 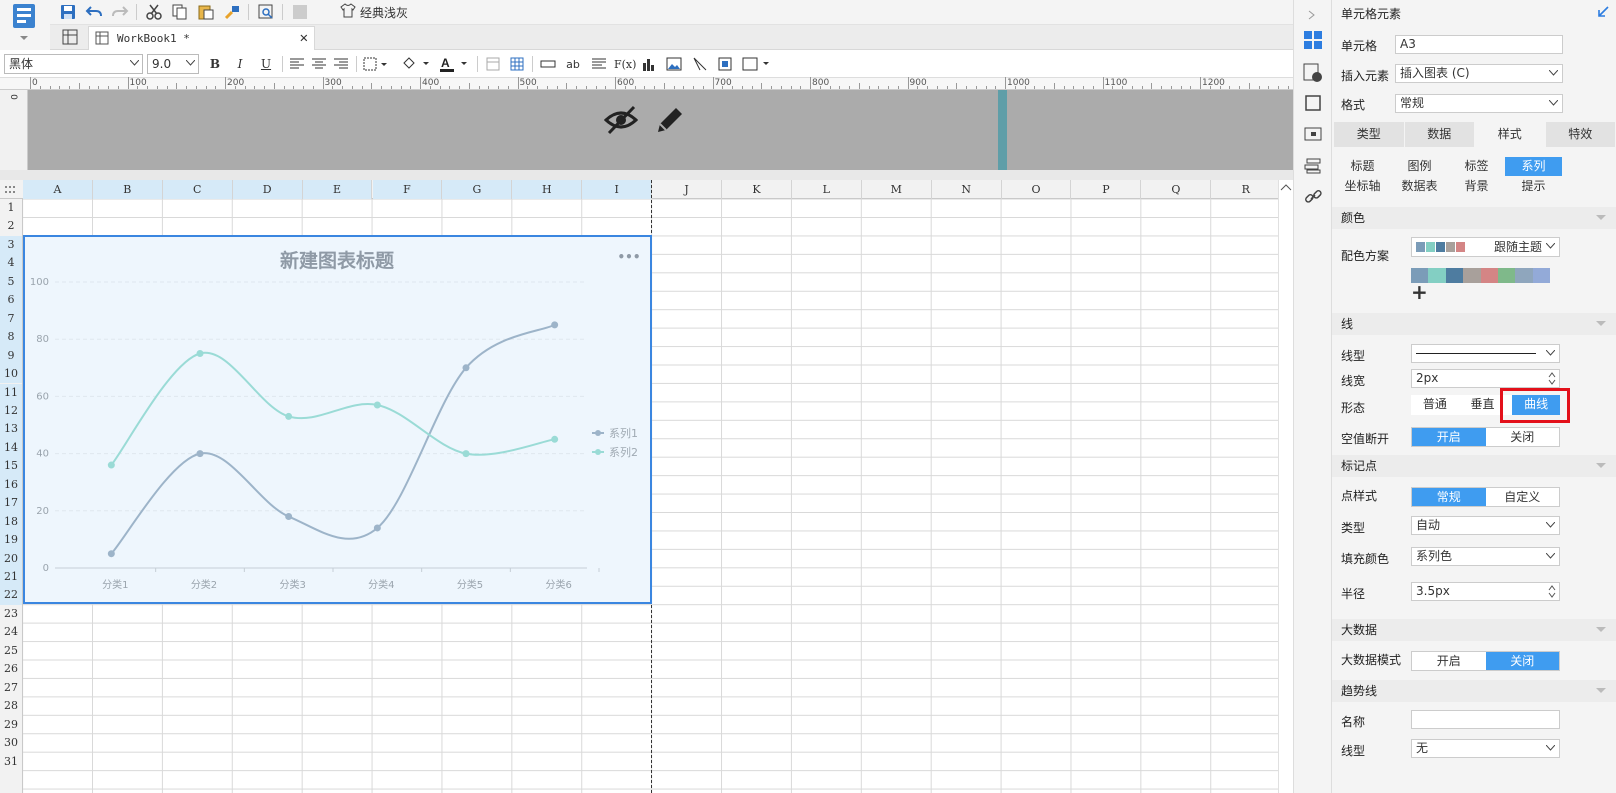 I want to click on tab-data: 数据, so click(x=1440, y=134).